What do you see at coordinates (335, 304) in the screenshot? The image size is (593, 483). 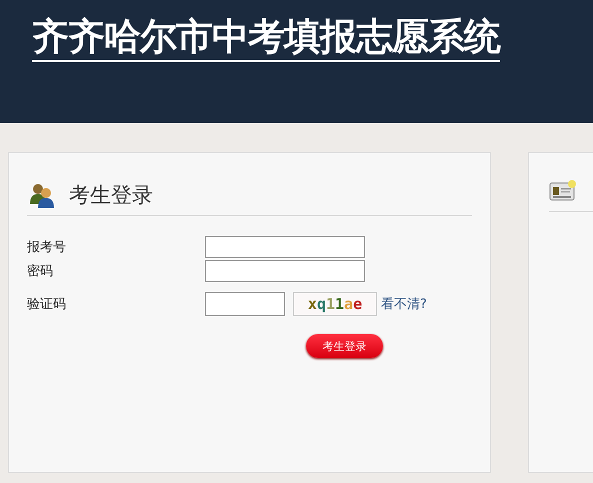 I see `captcha-image: xq11ae` at bounding box center [335, 304].